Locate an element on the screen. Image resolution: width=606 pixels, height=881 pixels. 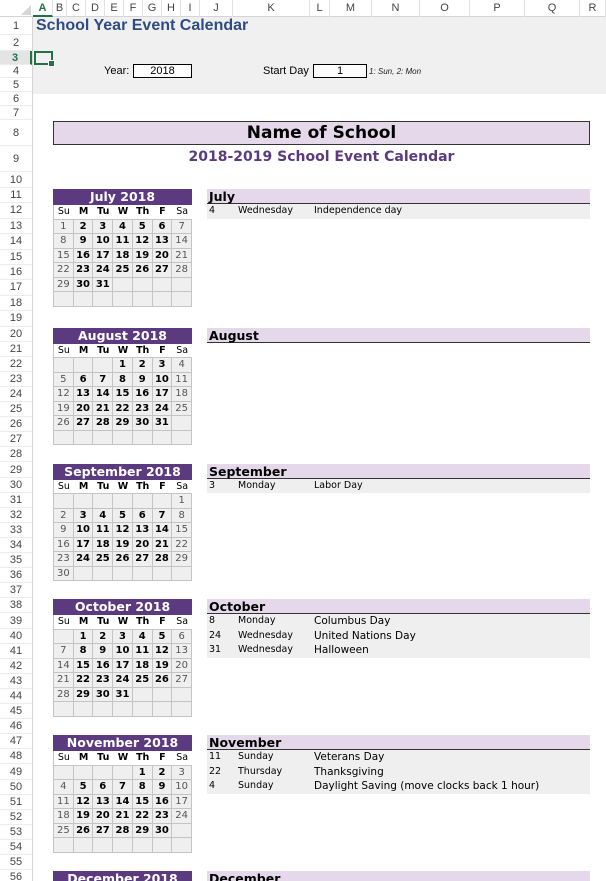
row-header-1: 1 is located at coordinates (16, 26).